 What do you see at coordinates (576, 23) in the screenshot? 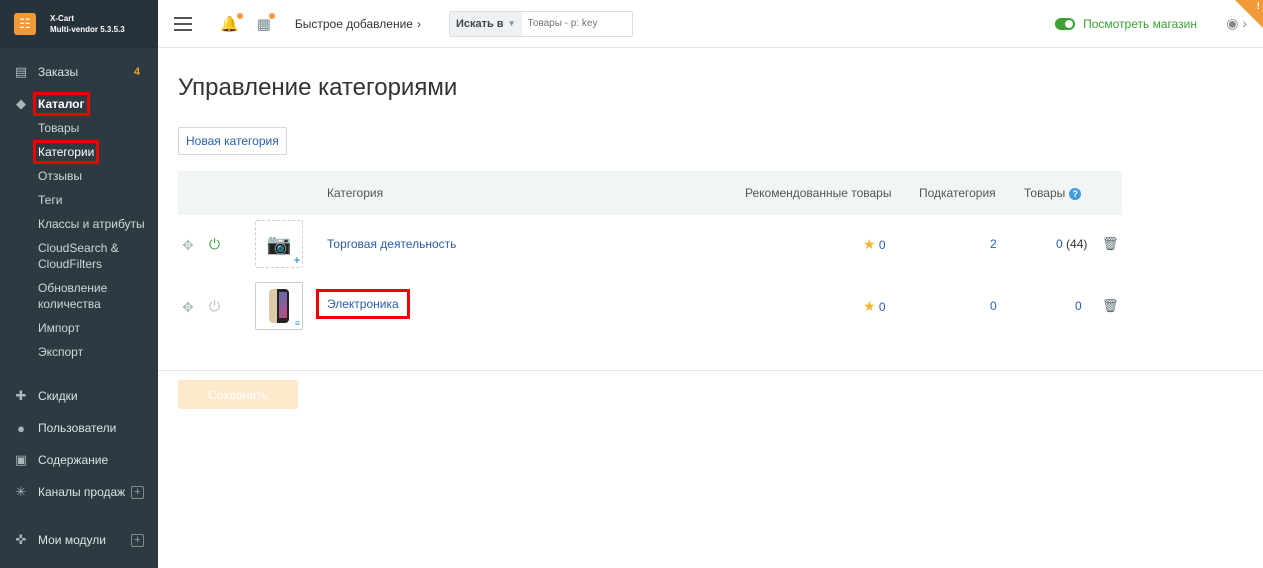
I see `search-input` at bounding box center [576, 23].